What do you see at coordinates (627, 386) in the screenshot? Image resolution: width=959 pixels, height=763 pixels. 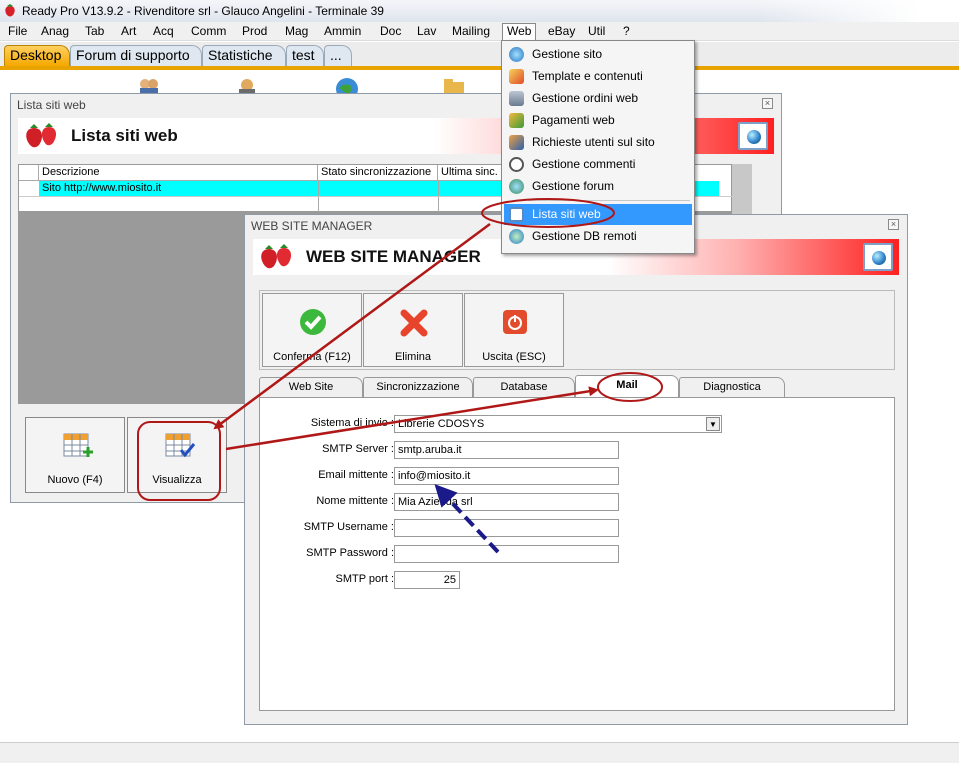 I see `tab-mail: Mail` at bounding box center [627, 386].